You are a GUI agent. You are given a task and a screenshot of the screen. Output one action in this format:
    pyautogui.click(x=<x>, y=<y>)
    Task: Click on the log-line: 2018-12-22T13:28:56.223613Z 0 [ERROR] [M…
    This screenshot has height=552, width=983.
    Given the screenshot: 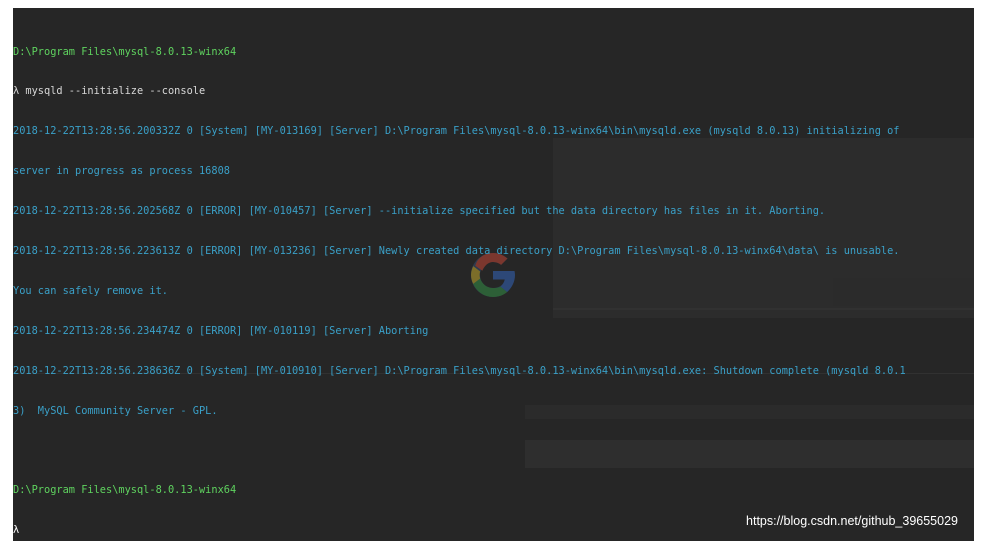 What is the action you would take?
    pyautogui.click(x=456, y=251)
    